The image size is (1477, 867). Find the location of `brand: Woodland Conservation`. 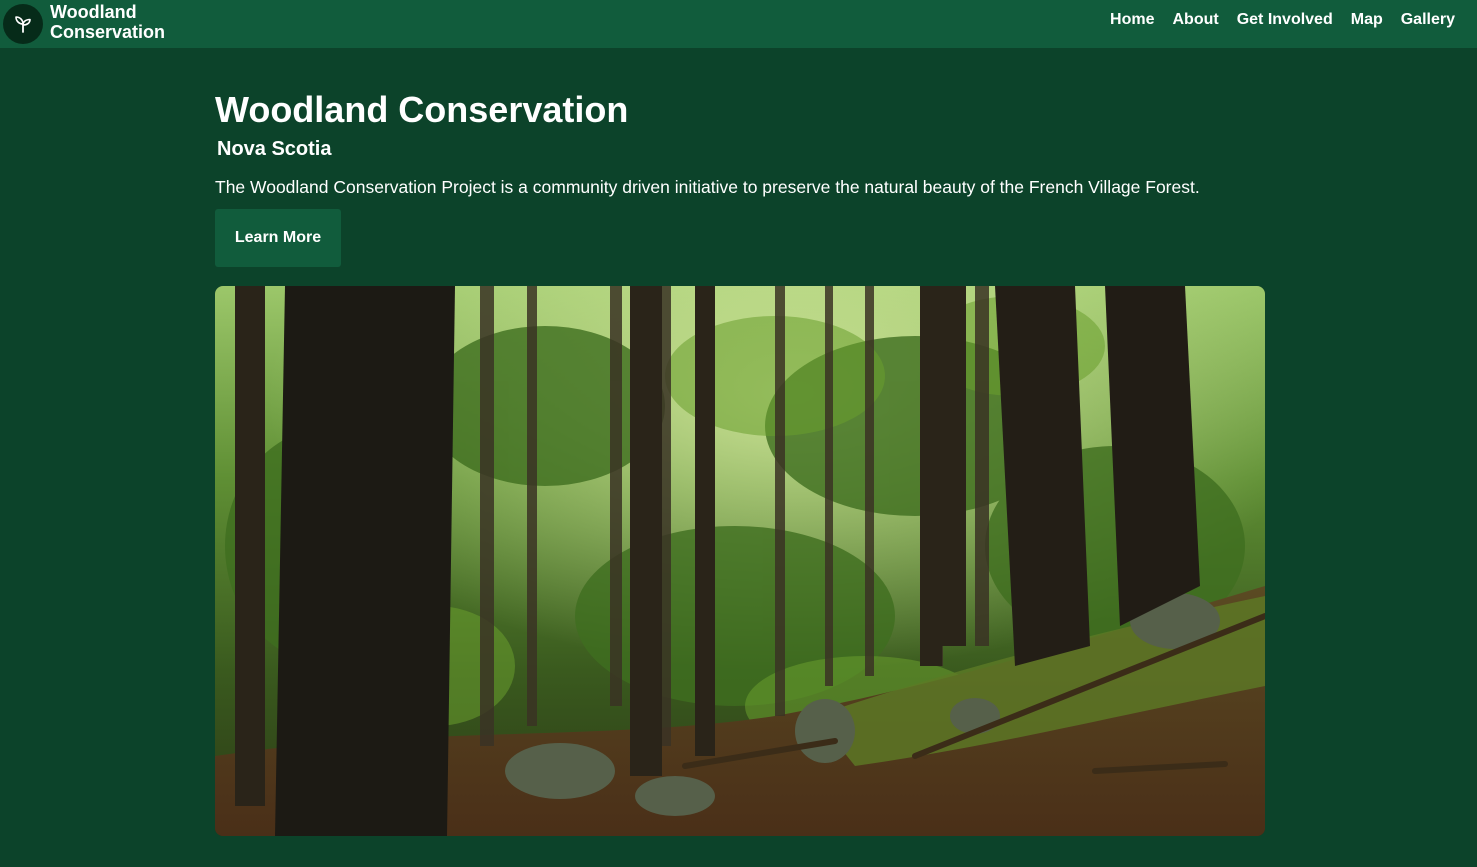

brand: Woodland Conservation is located at coordinates (89, 24).